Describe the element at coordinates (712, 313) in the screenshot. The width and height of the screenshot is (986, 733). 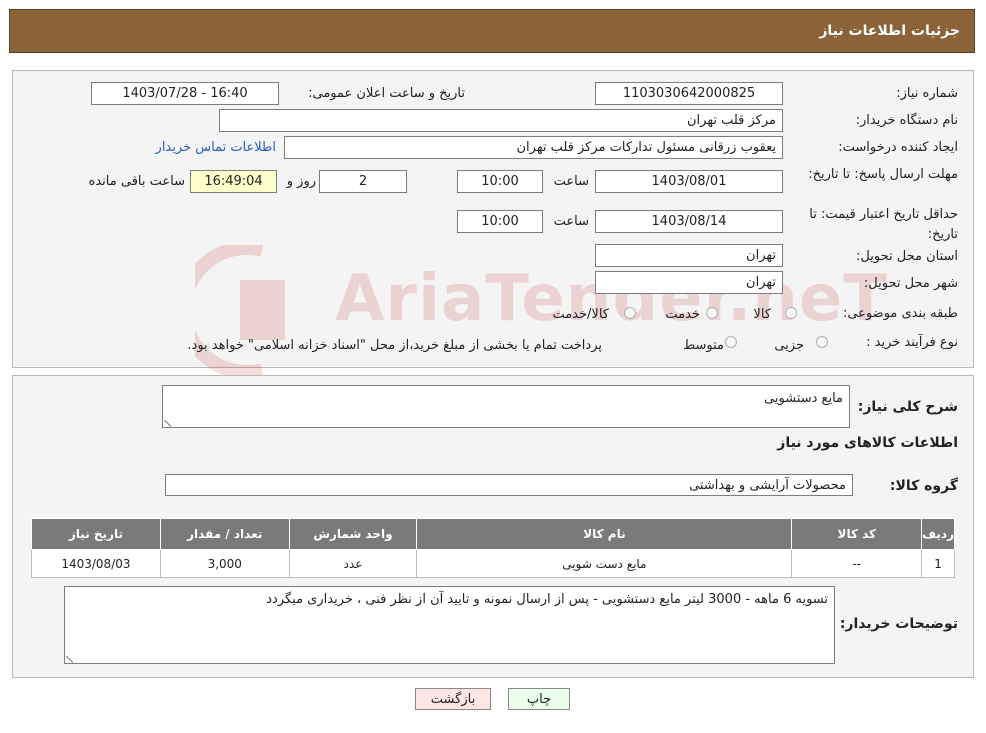
I see `category-service-radio` at that location.